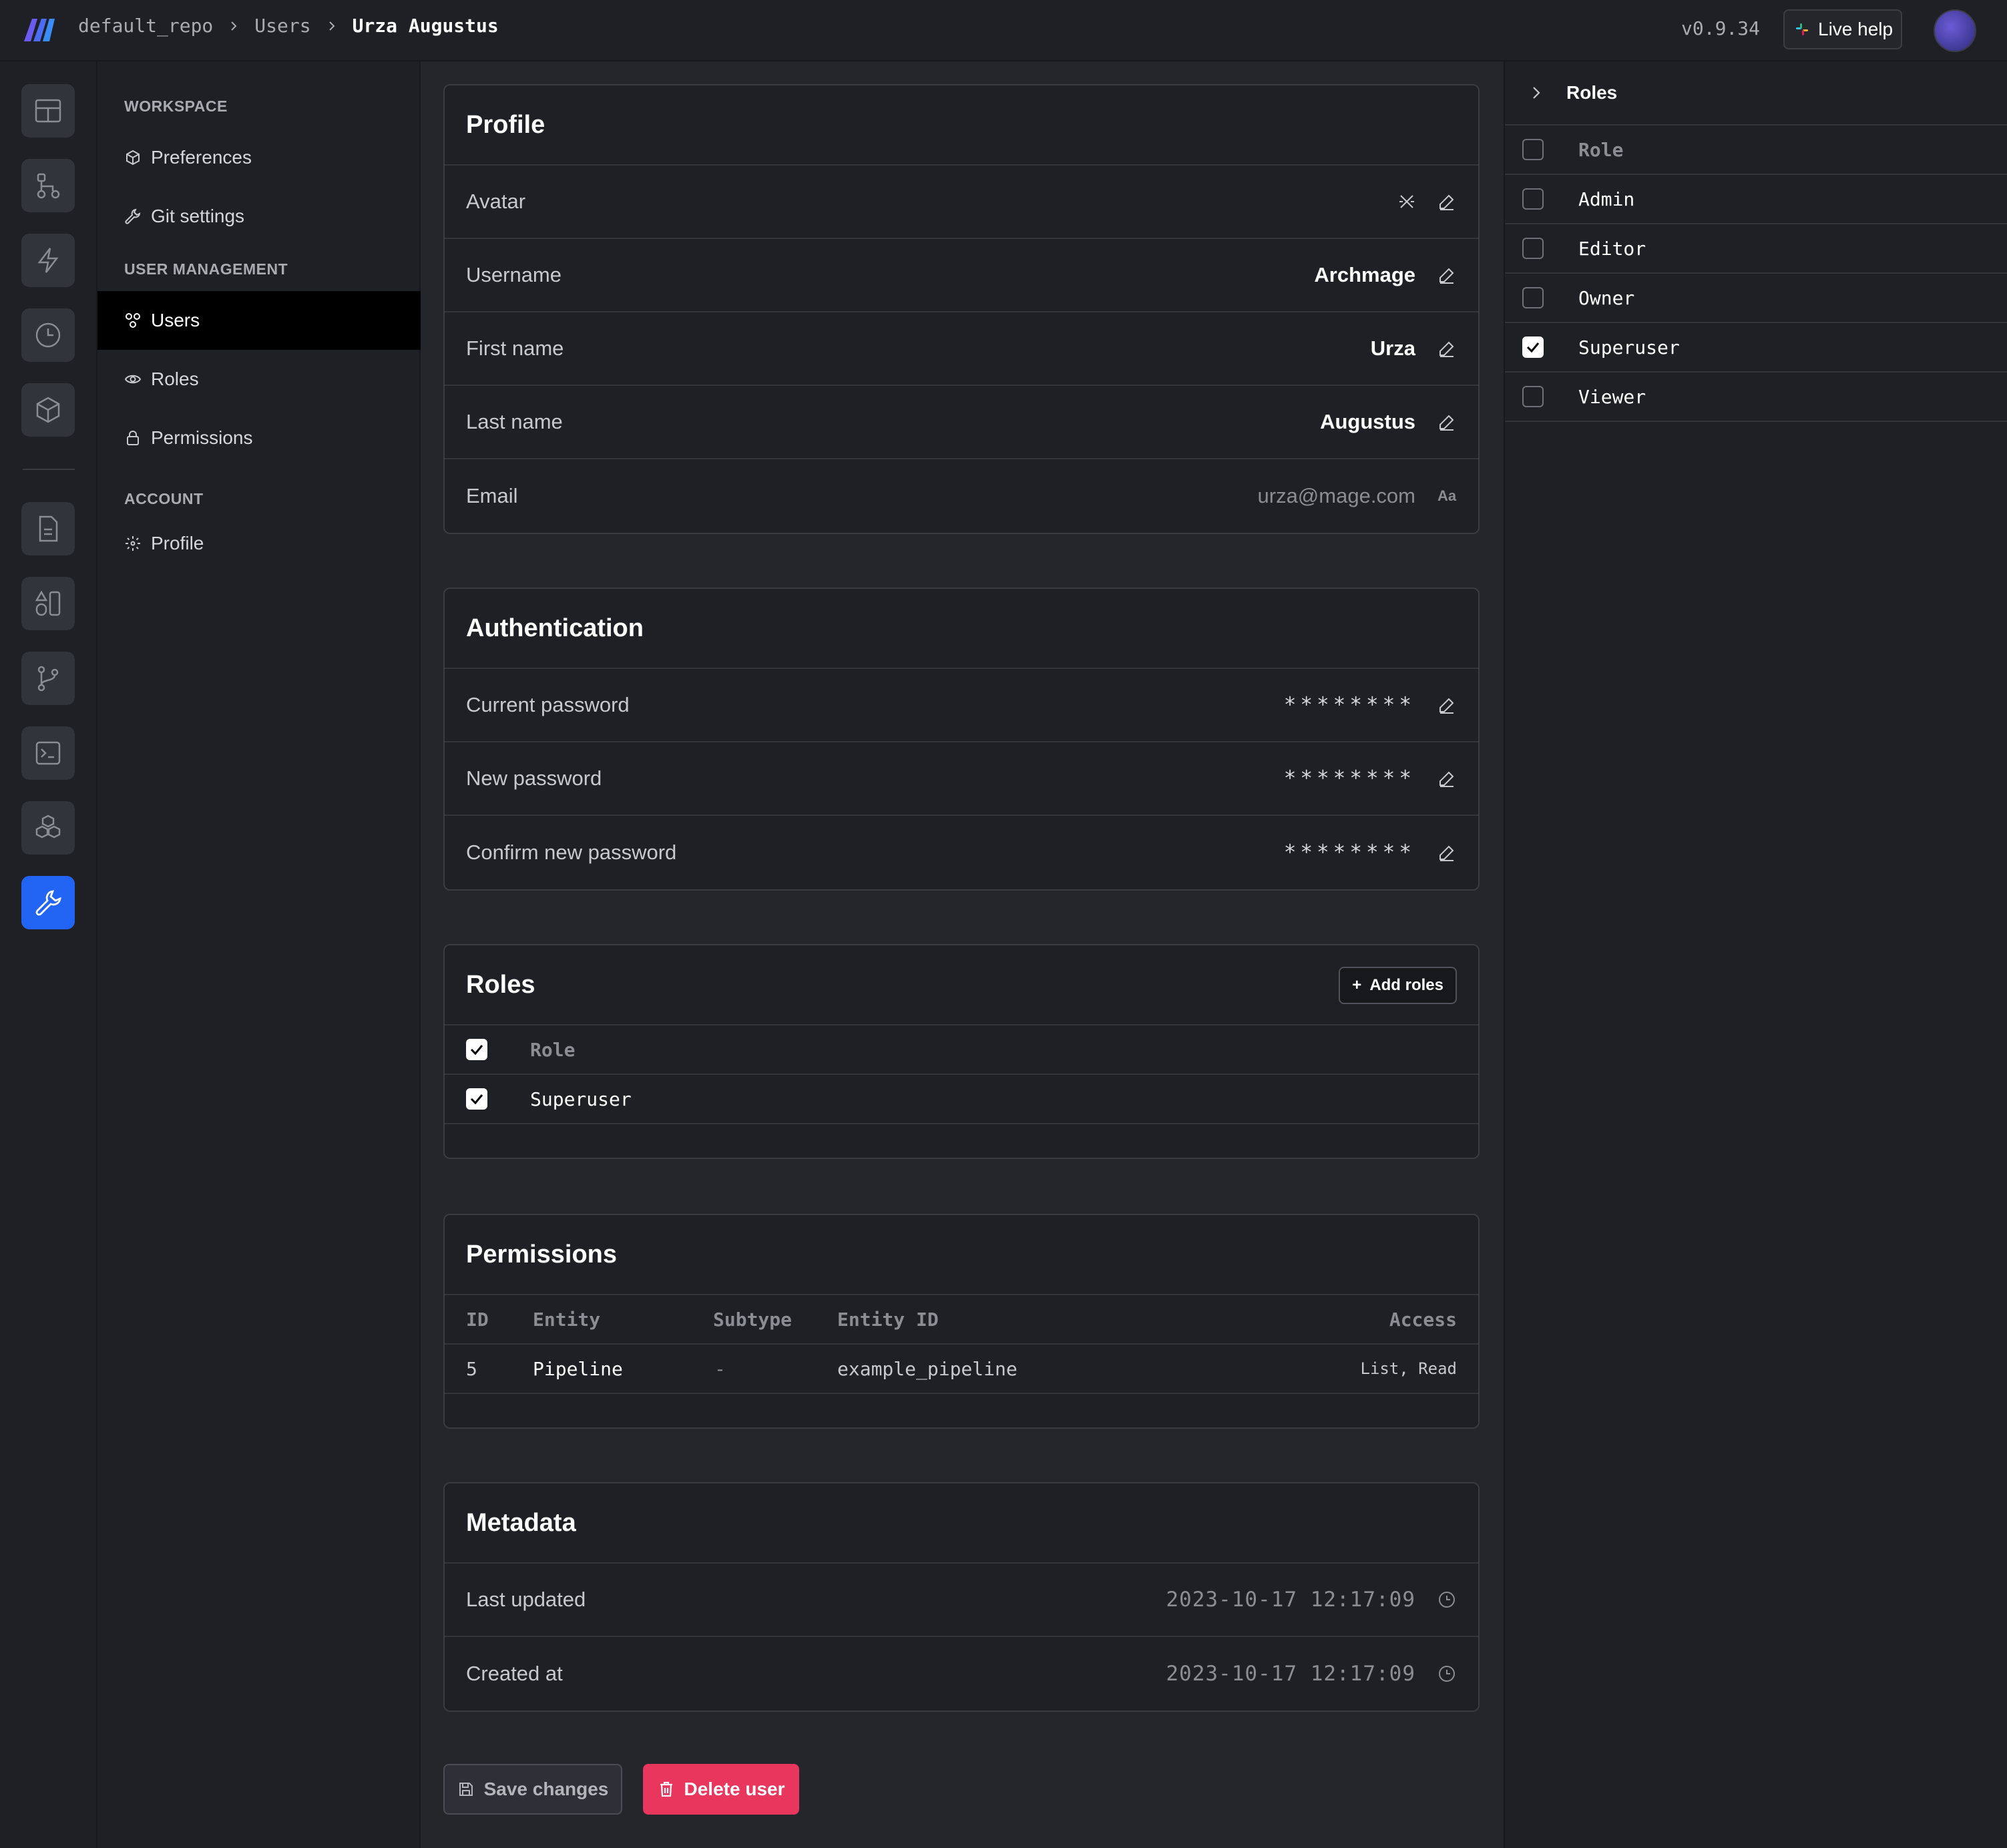  What do you see at coordinates (1756, 150) in the screenshot?
I see `roles-panel-table-header: Role` at bounding box center [1756, 150].